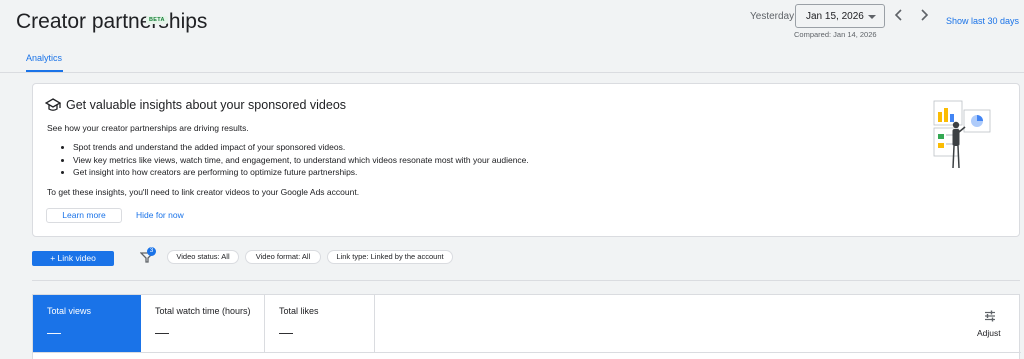  What do you see at coordinates (835, 16) in the screenshot?
I see `date-range-value: Jan 15, 2026` at bounding box center [835, 16].